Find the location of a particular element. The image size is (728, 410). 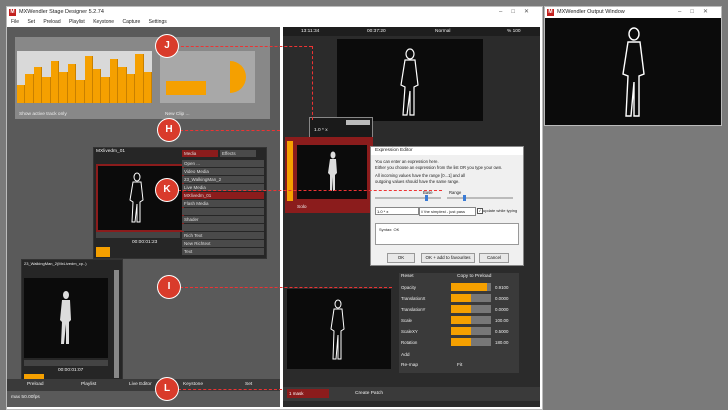

leader-j is located at coordinates (244, 46).